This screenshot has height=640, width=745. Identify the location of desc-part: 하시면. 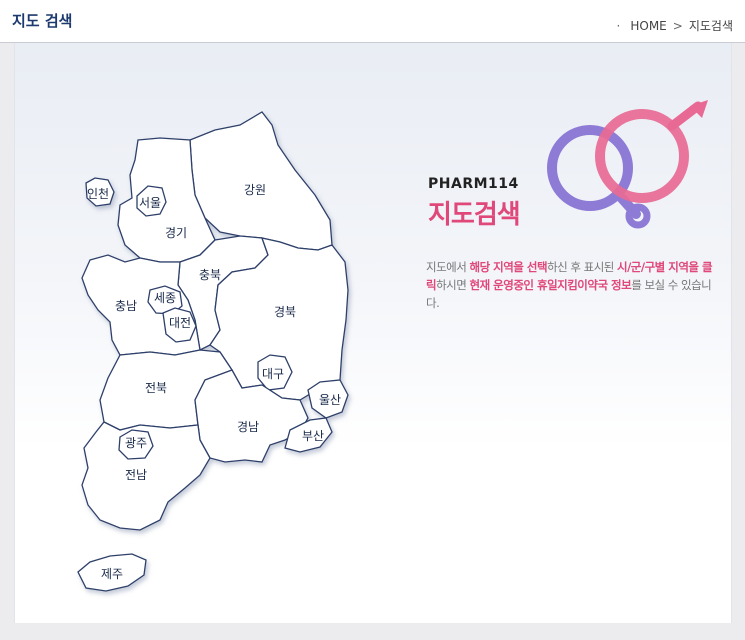
(453, 285).